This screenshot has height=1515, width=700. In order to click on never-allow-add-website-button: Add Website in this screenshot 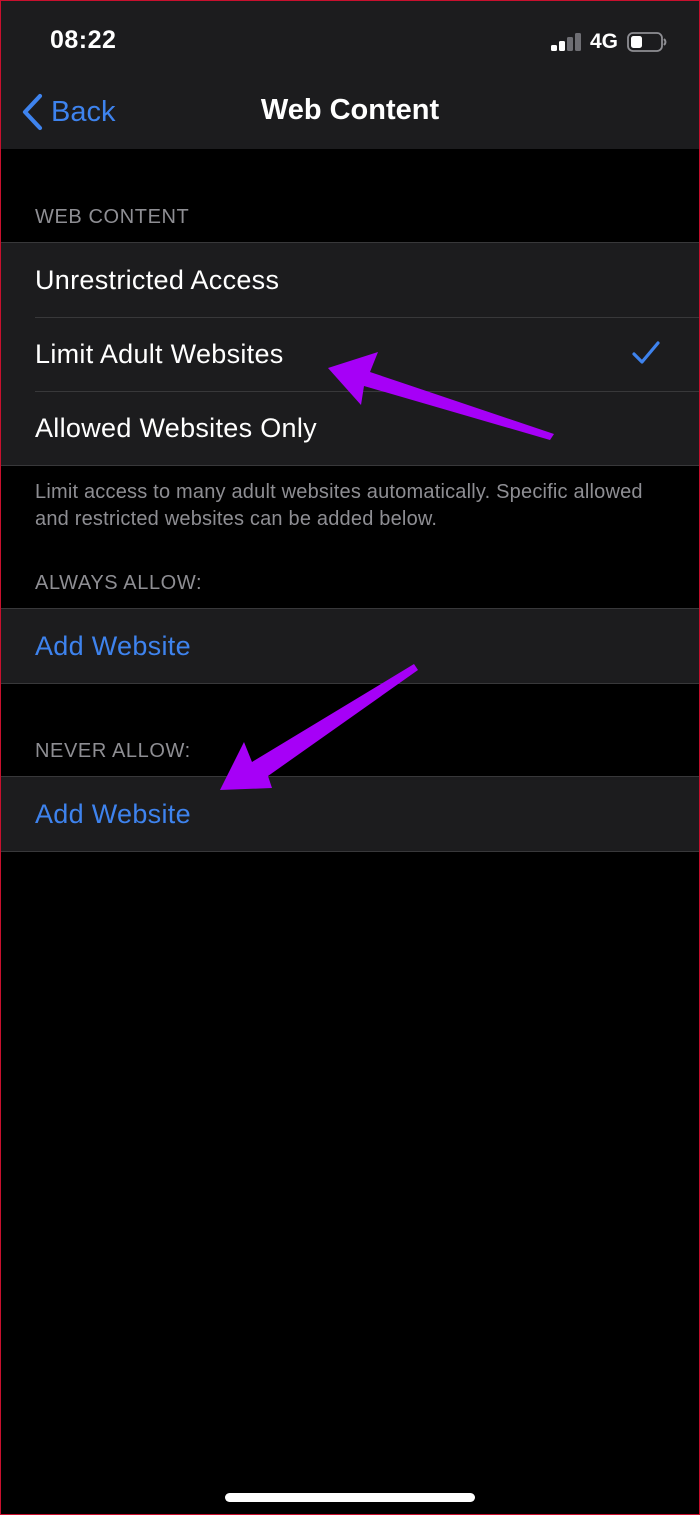, I will do `click(350, 814)`.